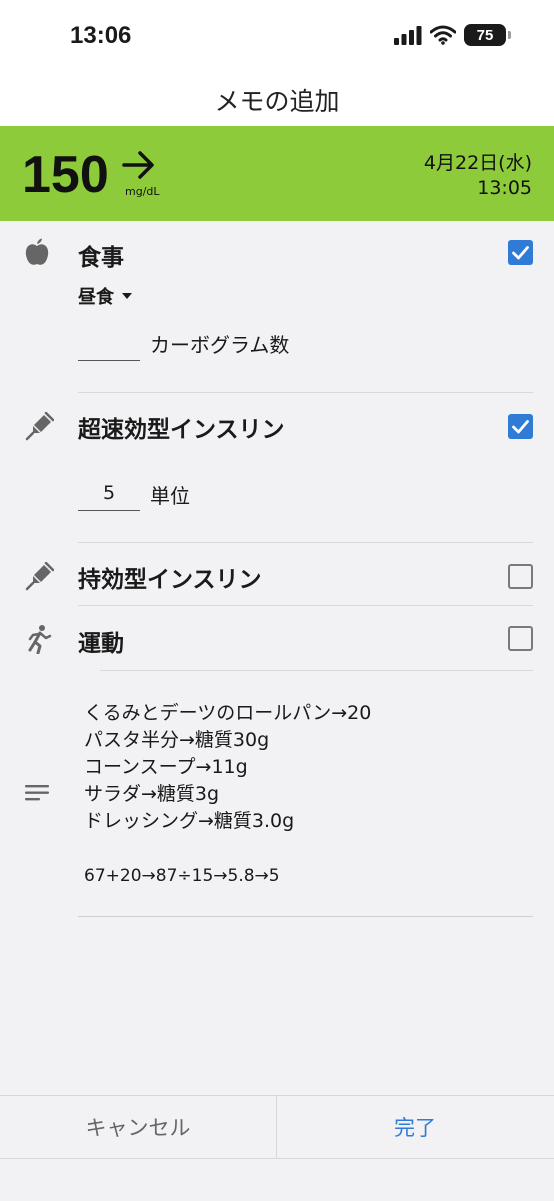 The image size is (554, 1201). What do you see at coordinates (504, 188) in the screenshot?
I see `reading-time: 13:05` at bounding box center [504, 188].